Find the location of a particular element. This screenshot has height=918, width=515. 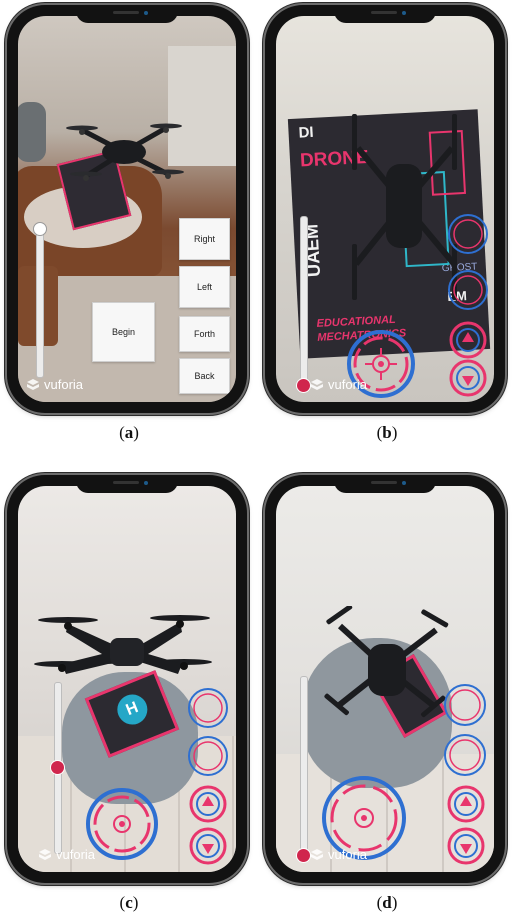

poster-text-di: DI is located at coordinates (306, 132).